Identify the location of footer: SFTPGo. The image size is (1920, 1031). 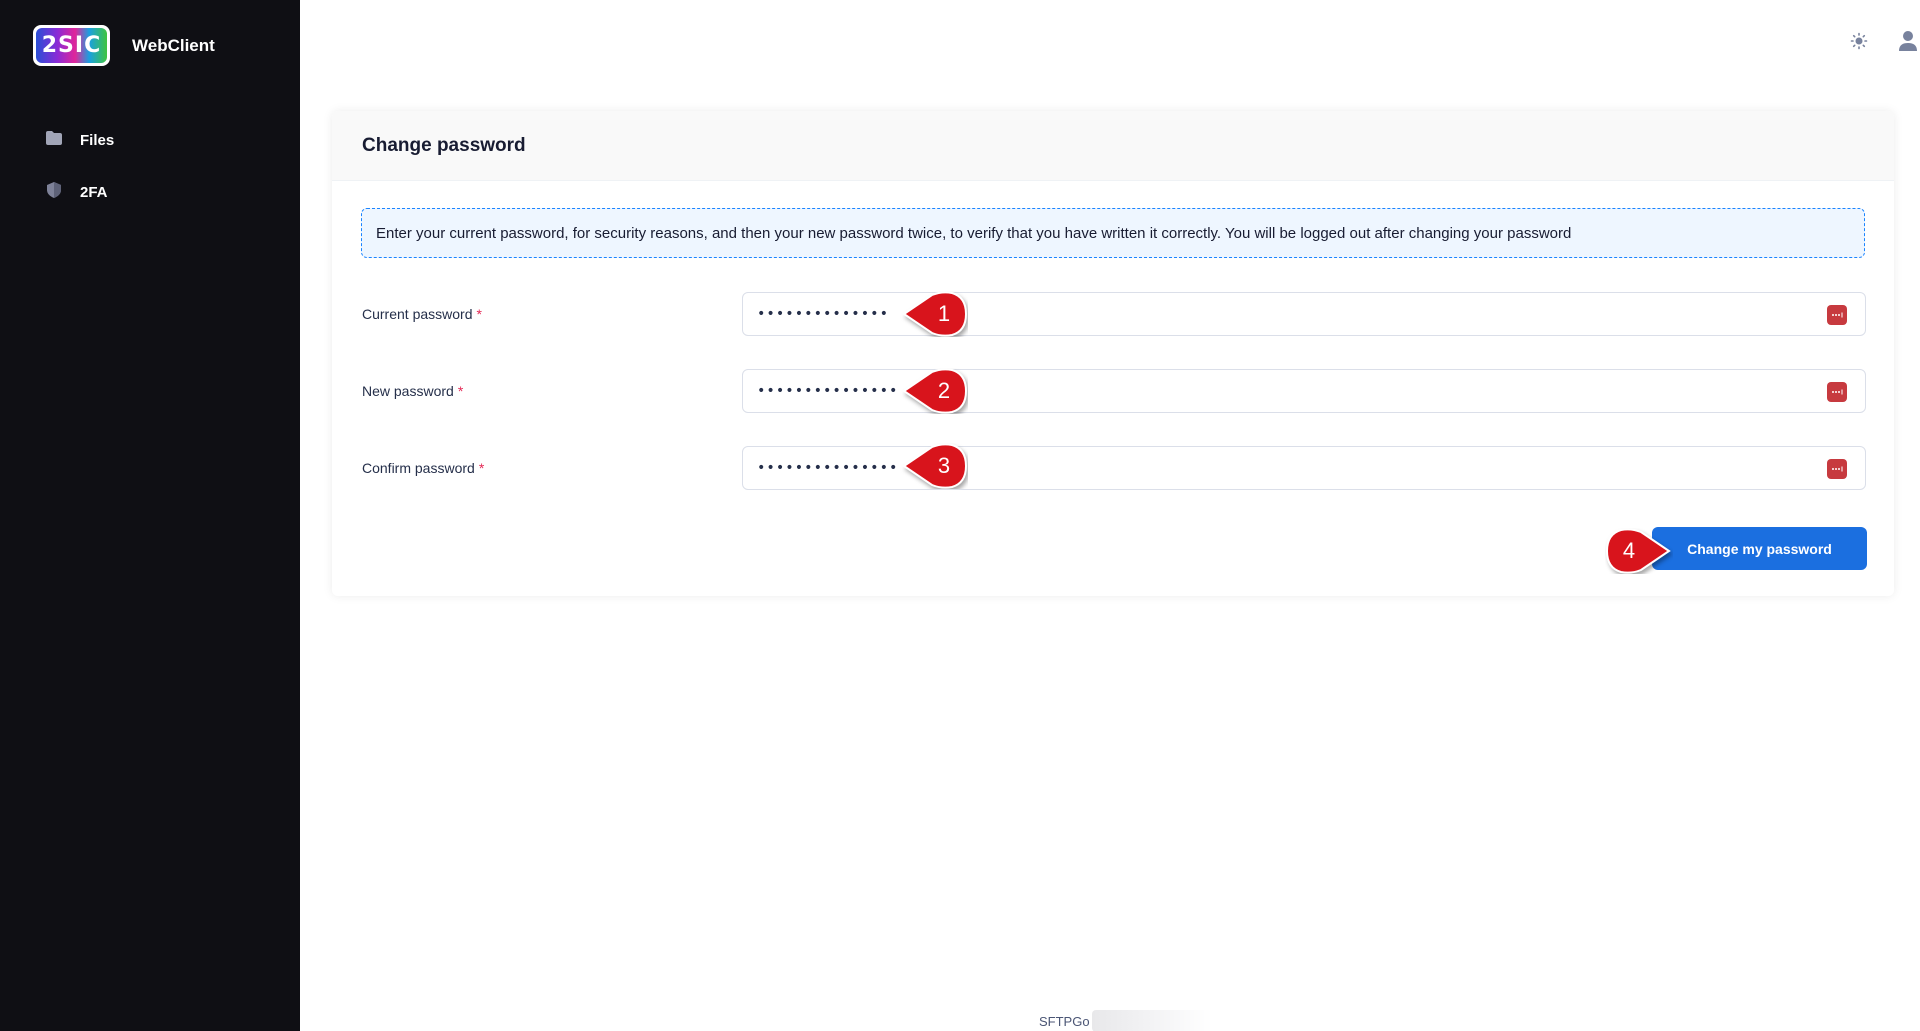
(1125, 1020).